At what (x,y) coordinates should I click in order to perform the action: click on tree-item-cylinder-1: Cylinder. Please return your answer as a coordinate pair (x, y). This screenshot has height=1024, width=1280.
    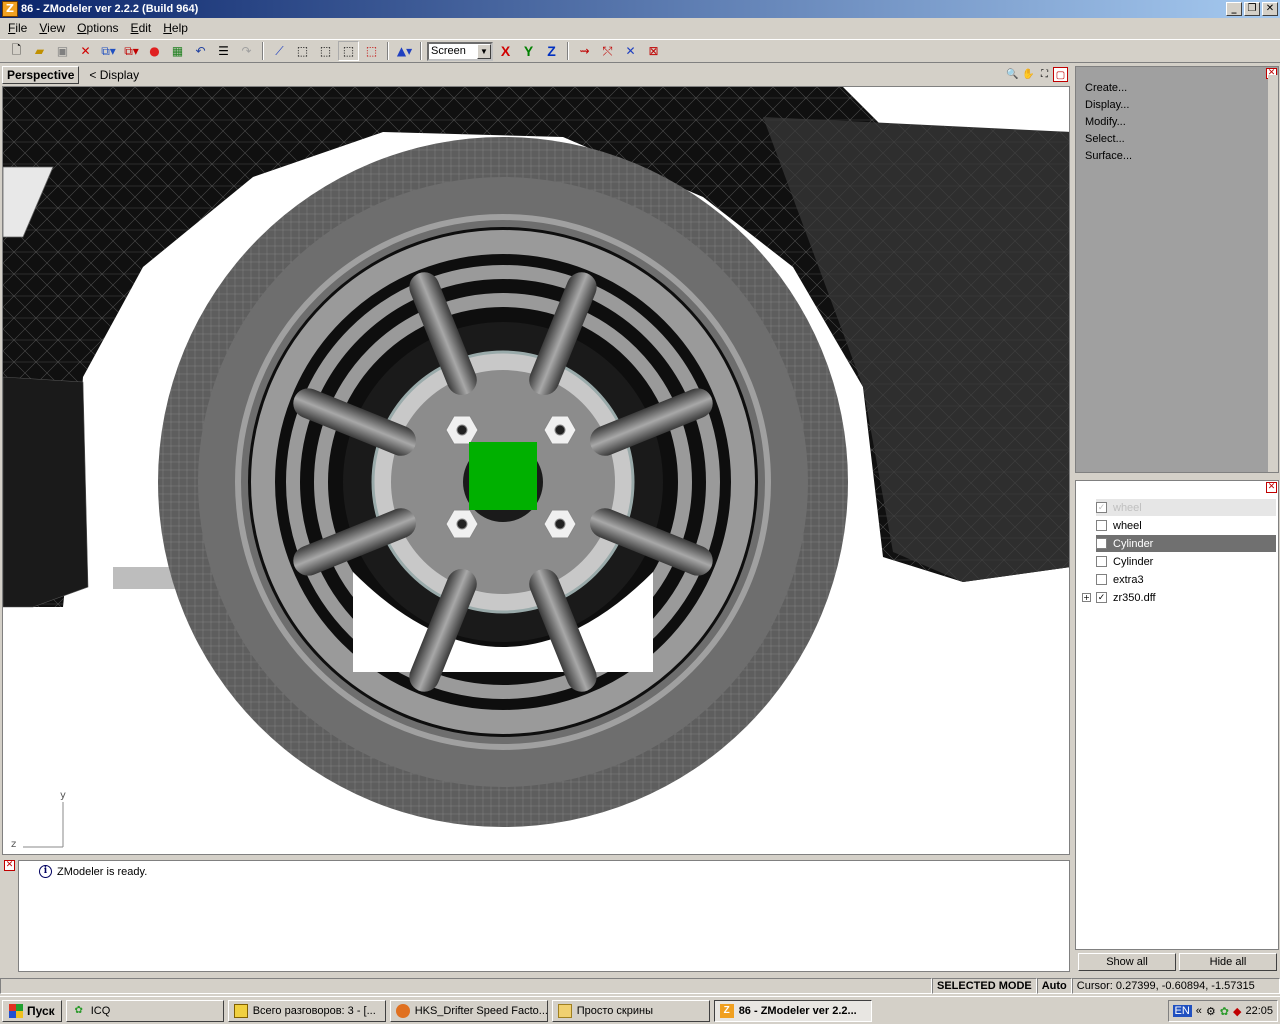
    Looking at the image, I should click on (1186, 543).